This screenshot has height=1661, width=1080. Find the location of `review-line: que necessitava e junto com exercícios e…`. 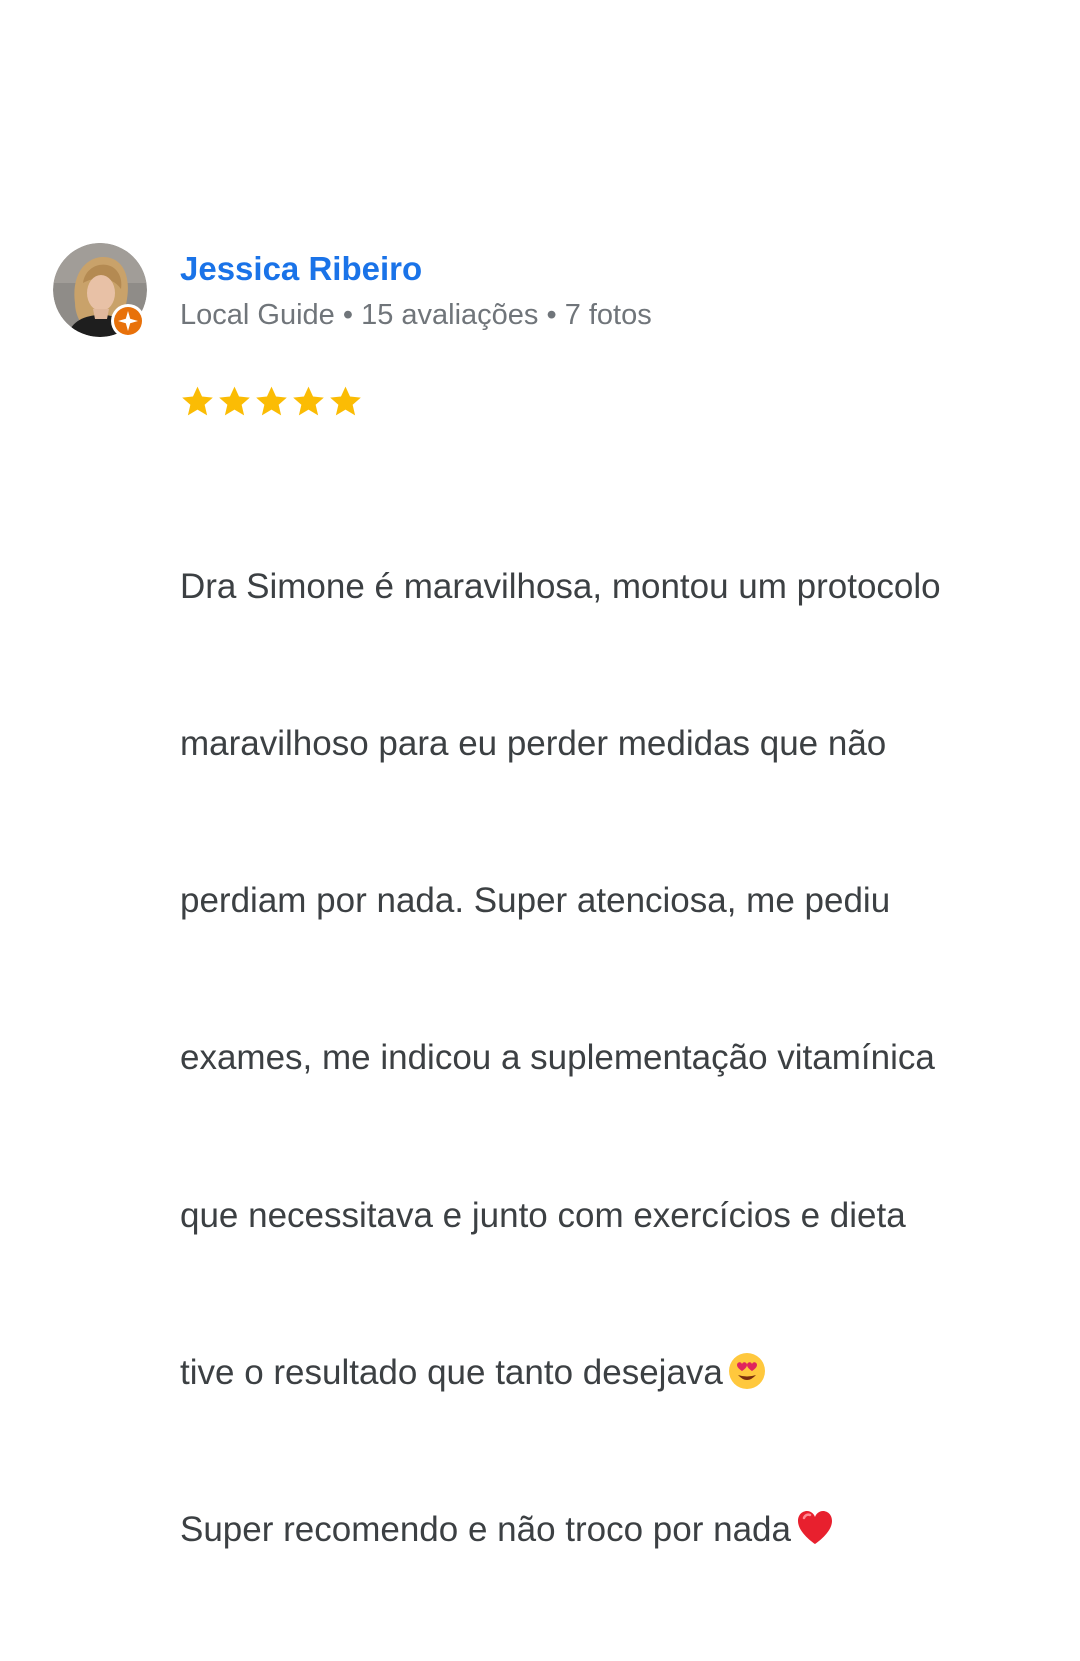

review-line: que necessitava e junto com exercícios e… is located at coordinates (543, 1215).